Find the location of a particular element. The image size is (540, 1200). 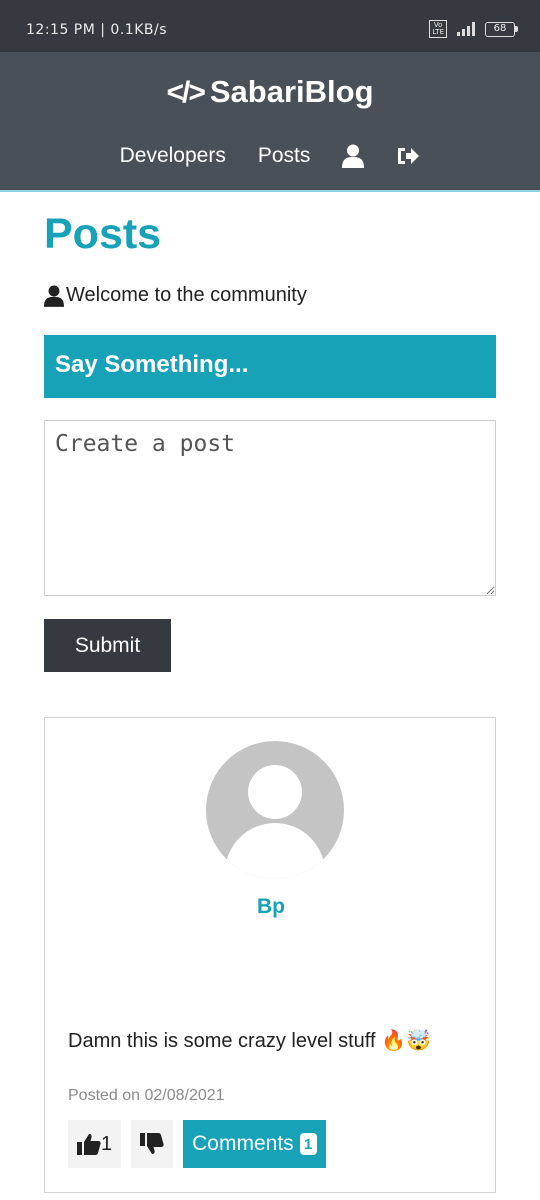

thumbs-up-icon is located at coordinates (89, 1144).